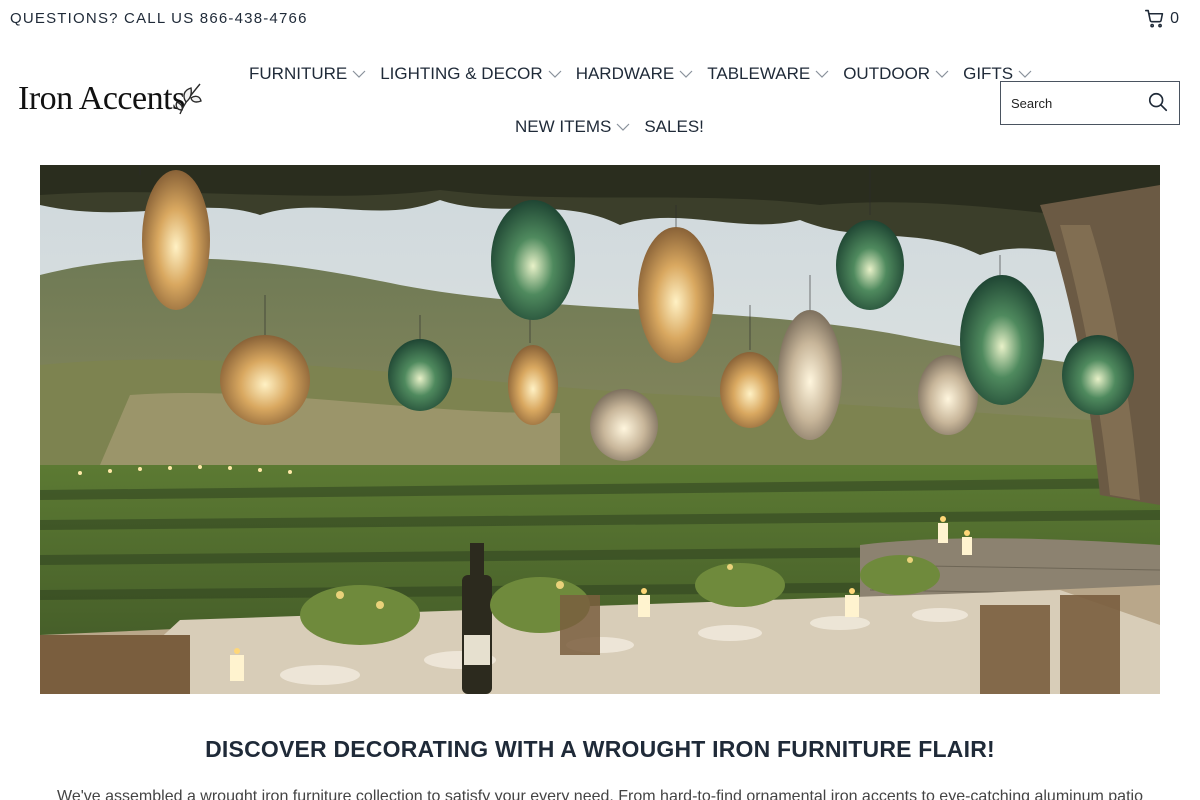 This screenshot has width=1200, height=800. I want to click on phone-link: QUESTIONS? CALL US 866-438-4766, so click(159, 18).